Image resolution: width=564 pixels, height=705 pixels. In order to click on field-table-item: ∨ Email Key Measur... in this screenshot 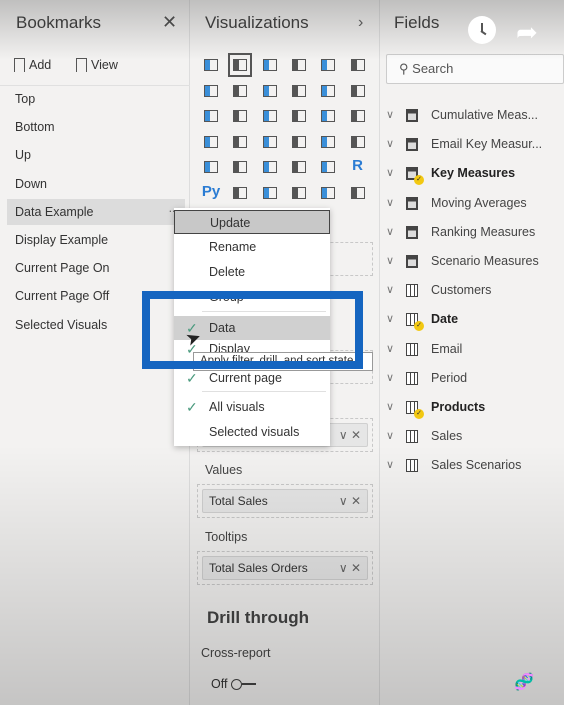, I will do `click(475, 144)`.